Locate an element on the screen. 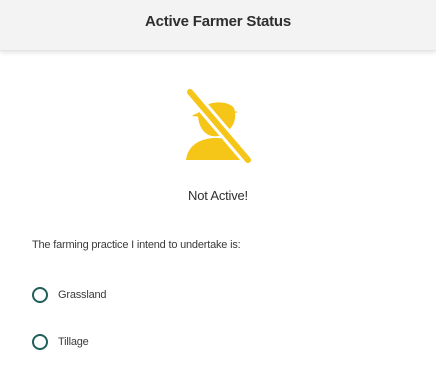 This screenshot has height=368, width=436. status-text: Not Active! is located at coordinates (218, 195).